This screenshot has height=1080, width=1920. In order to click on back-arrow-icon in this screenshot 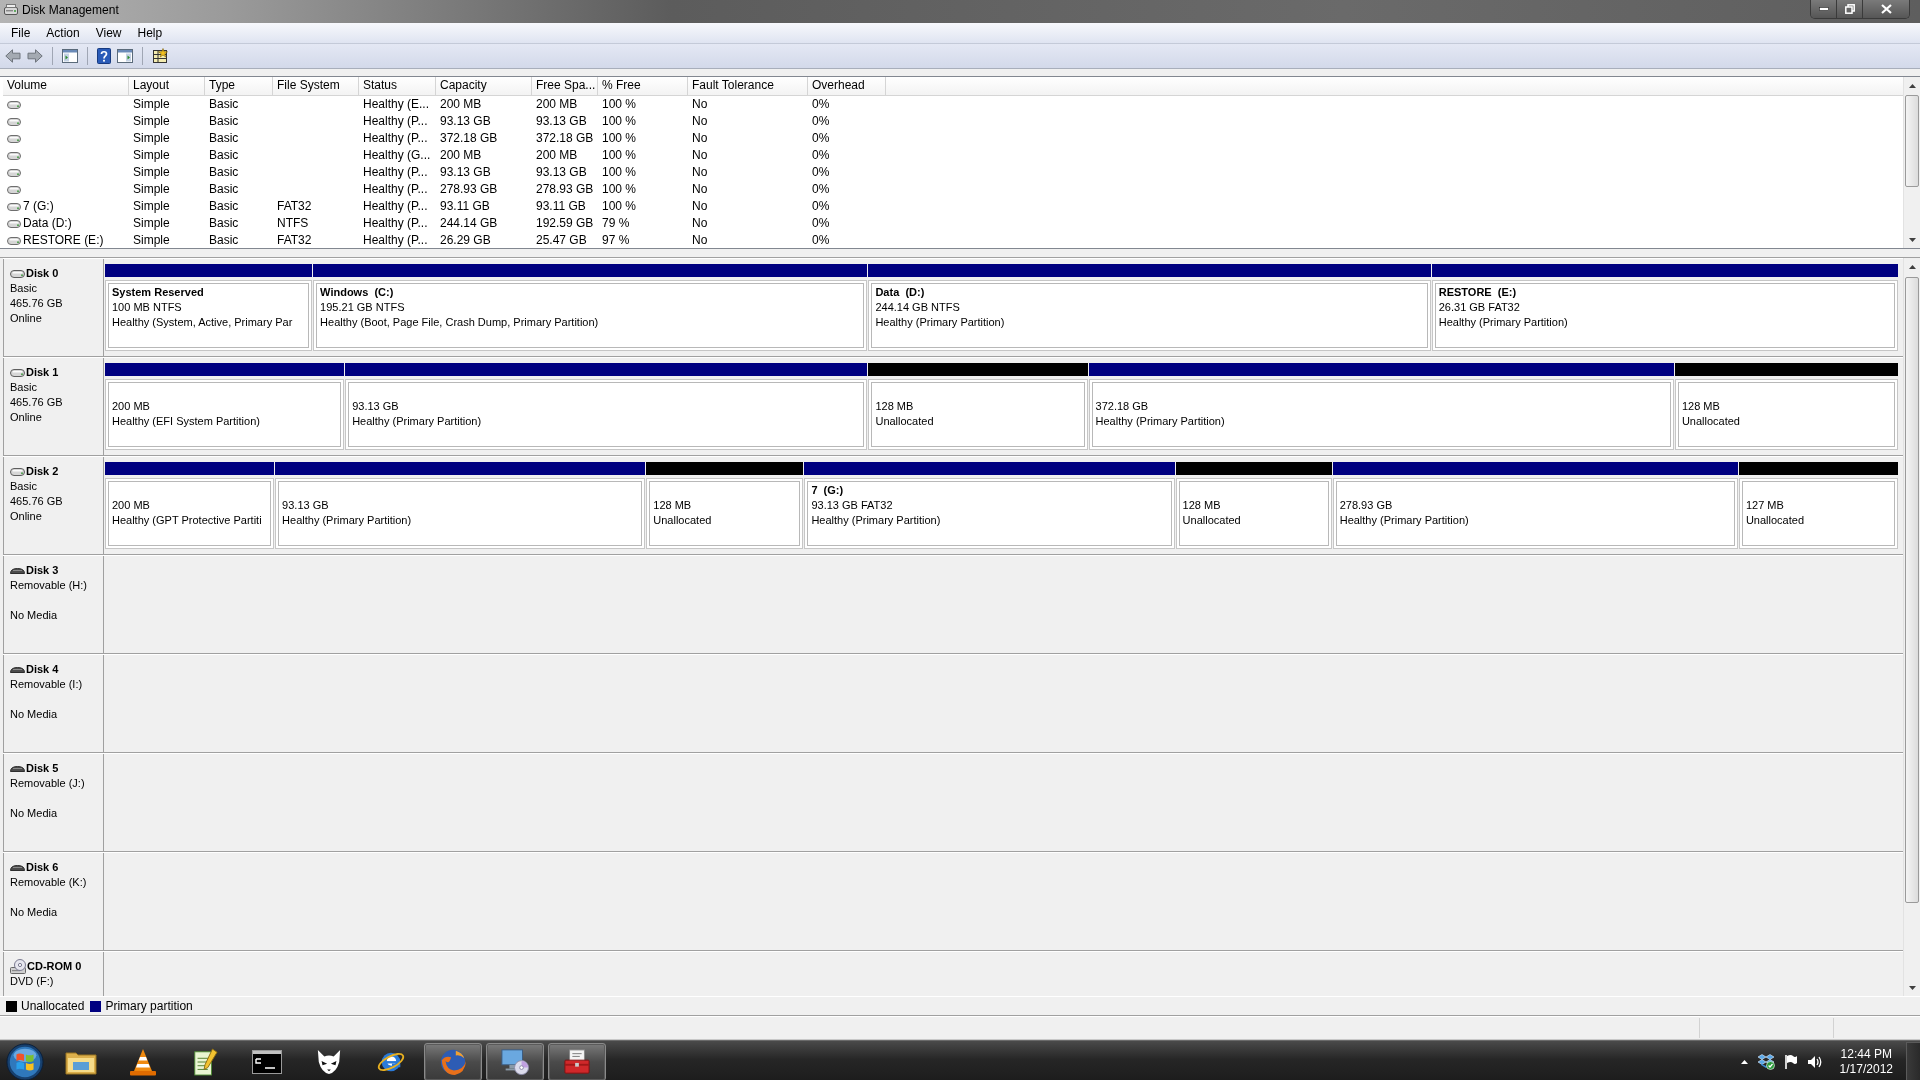, I will do `click(13, 56)`.